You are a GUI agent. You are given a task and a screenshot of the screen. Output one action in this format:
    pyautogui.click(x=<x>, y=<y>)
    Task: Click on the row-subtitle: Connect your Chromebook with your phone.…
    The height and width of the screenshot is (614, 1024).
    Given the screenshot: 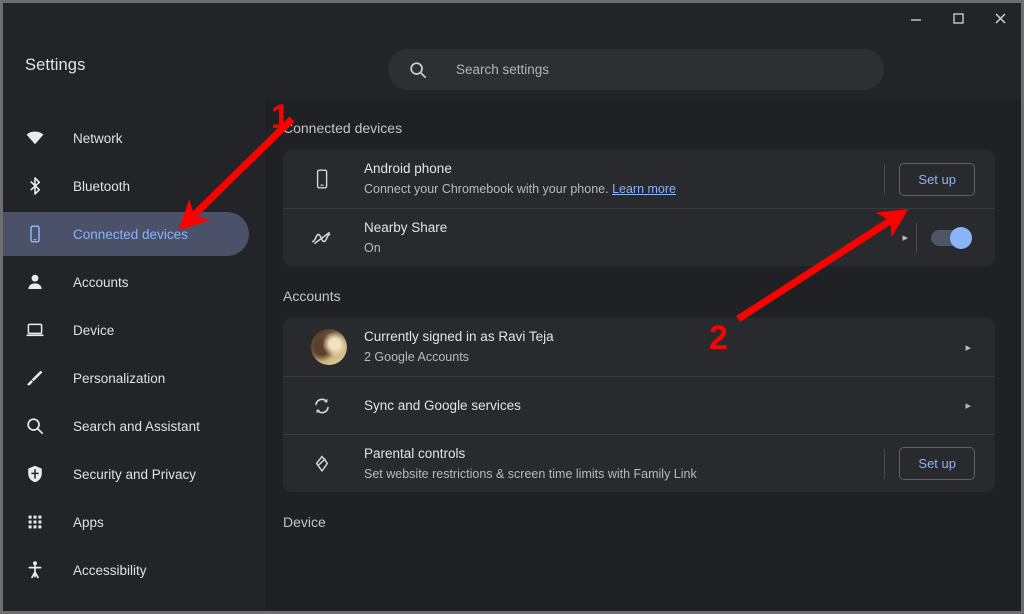 What is the action you would take?
    pyautogui.click(x=622, y=189)
    